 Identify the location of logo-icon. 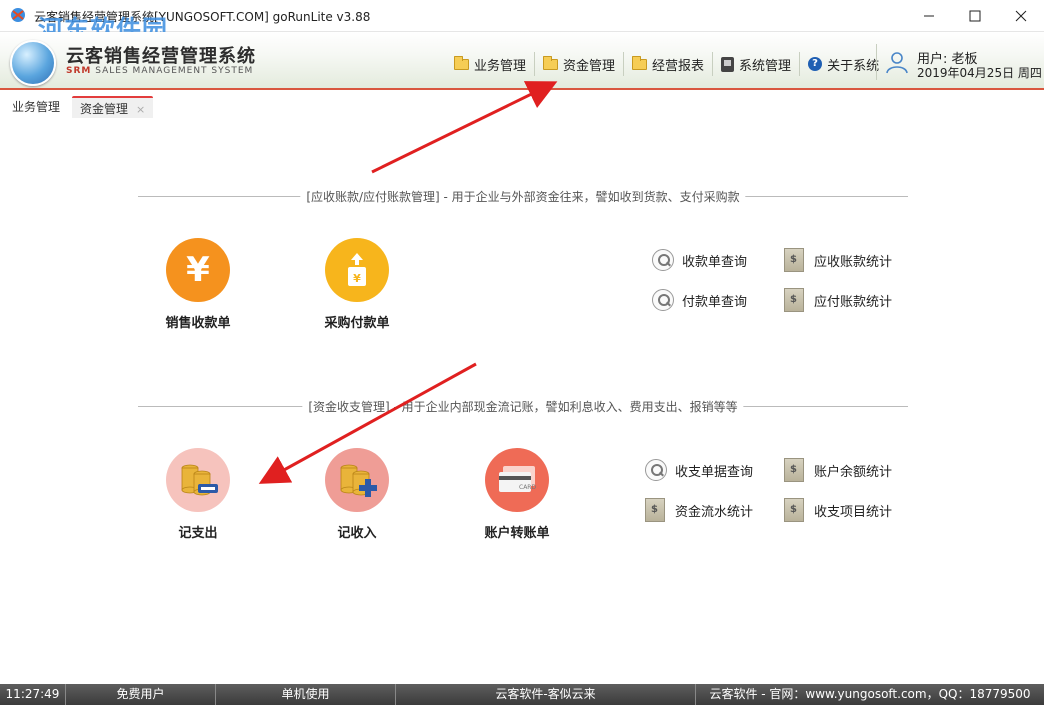
(33, 63).